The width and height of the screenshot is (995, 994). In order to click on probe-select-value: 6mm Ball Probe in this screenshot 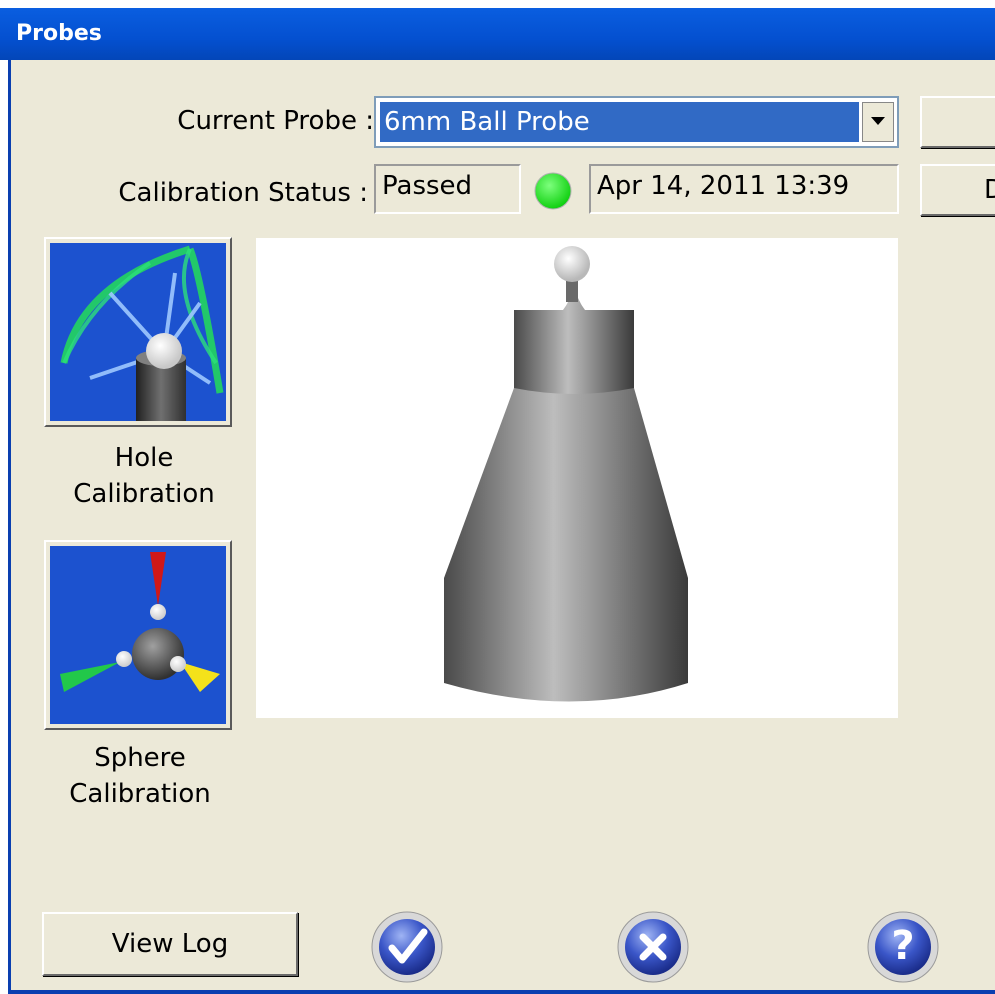, I will do `click(619, 122)`.